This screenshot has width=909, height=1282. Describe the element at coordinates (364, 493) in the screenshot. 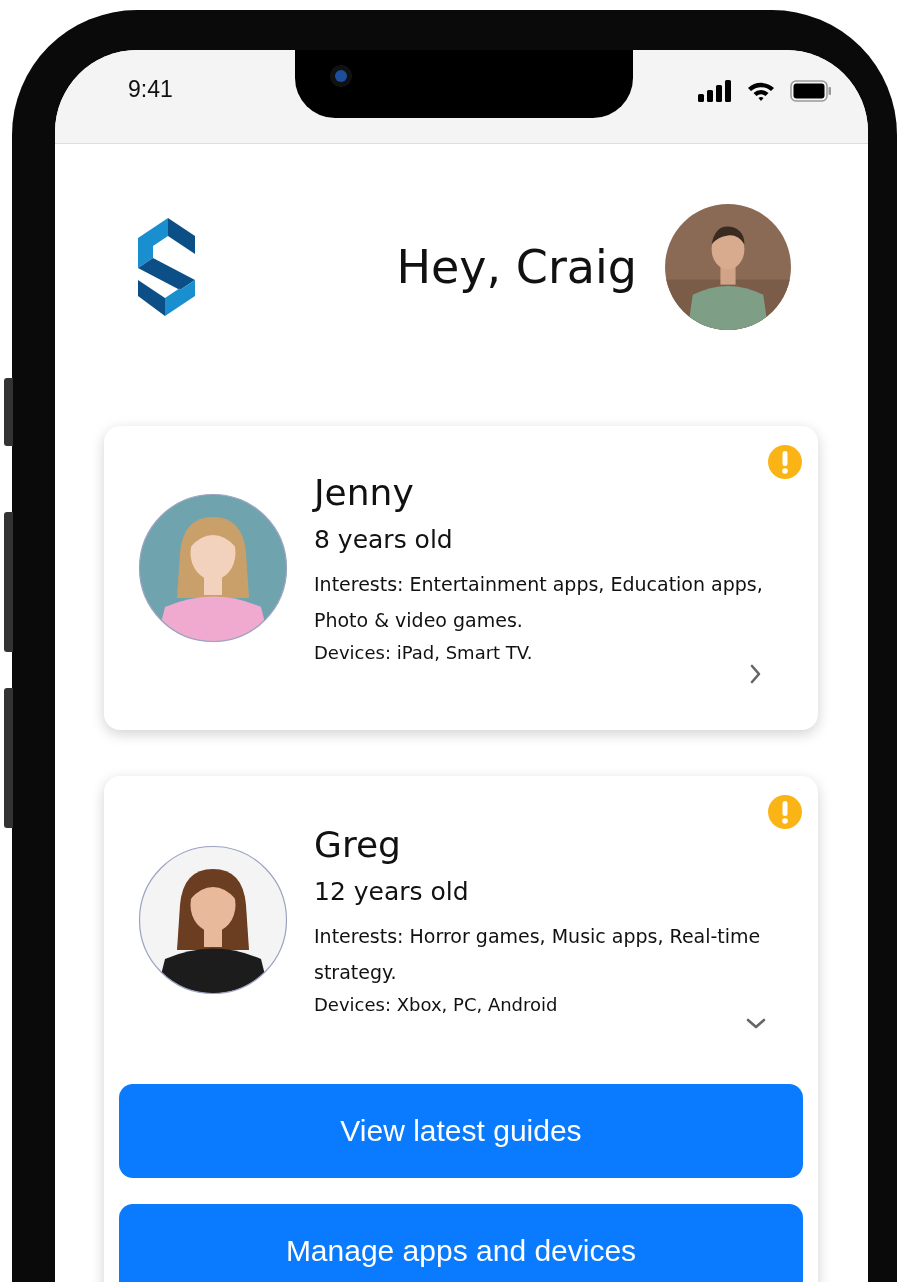

I see `profile-name: Jenny` at that location.